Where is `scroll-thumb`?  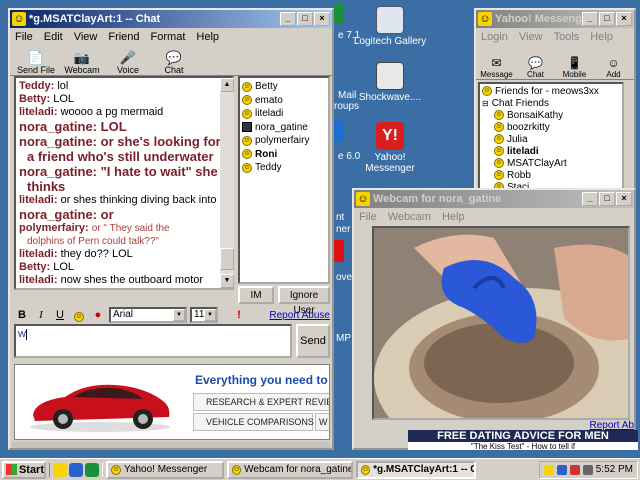
scroll-thumb is located at coordinates (227, 259).